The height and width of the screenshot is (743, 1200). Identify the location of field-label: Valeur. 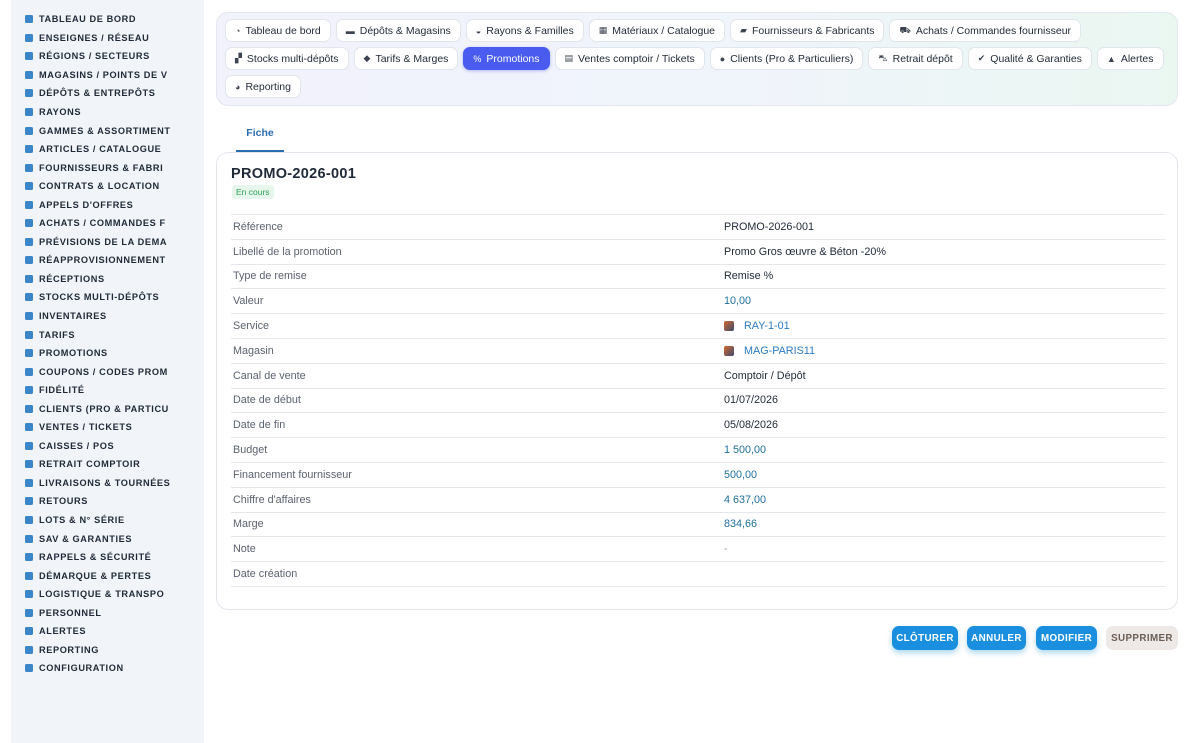
(248, 301).